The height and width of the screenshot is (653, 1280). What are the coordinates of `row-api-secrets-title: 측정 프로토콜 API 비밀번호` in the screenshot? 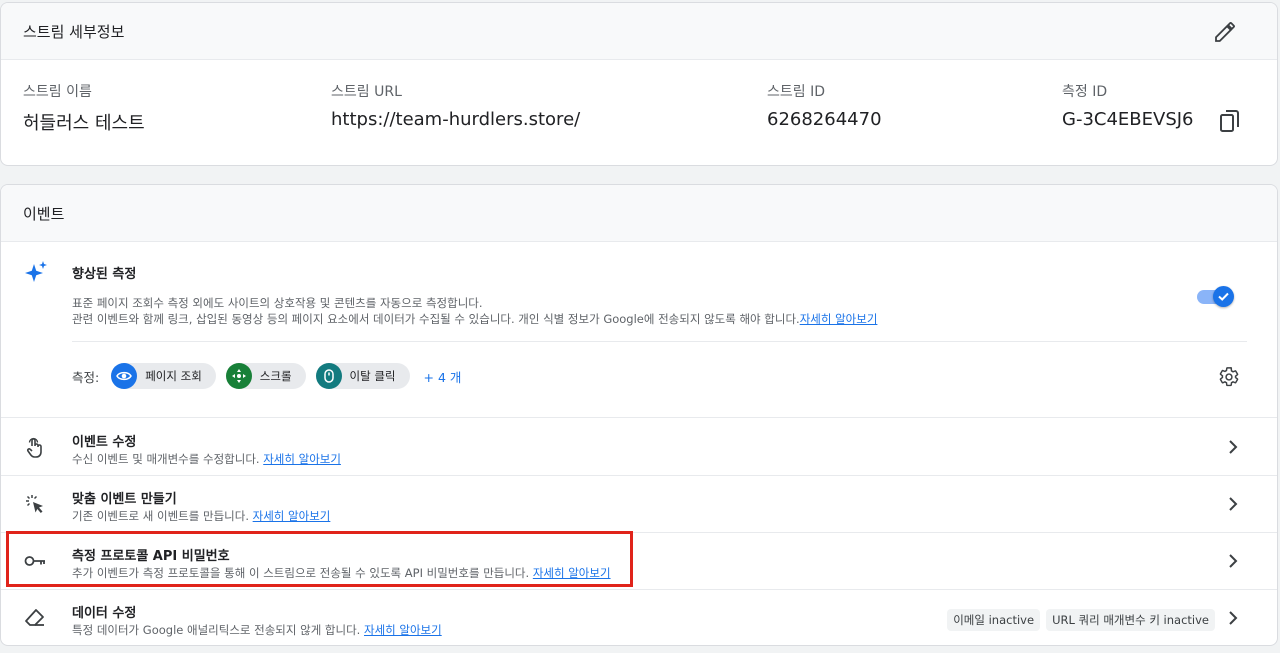 It's located at (151, 556).